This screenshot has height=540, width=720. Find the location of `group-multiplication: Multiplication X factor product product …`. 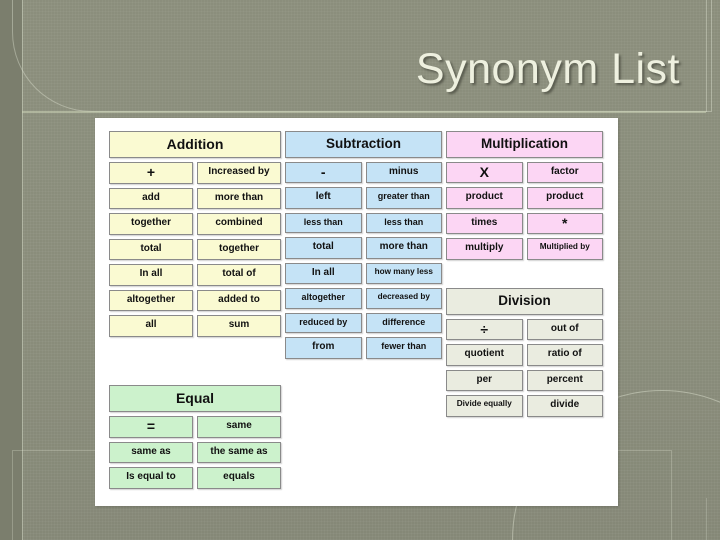

group-multiplication: Multiplication X factor product product … is located at coordinates (524, 197).